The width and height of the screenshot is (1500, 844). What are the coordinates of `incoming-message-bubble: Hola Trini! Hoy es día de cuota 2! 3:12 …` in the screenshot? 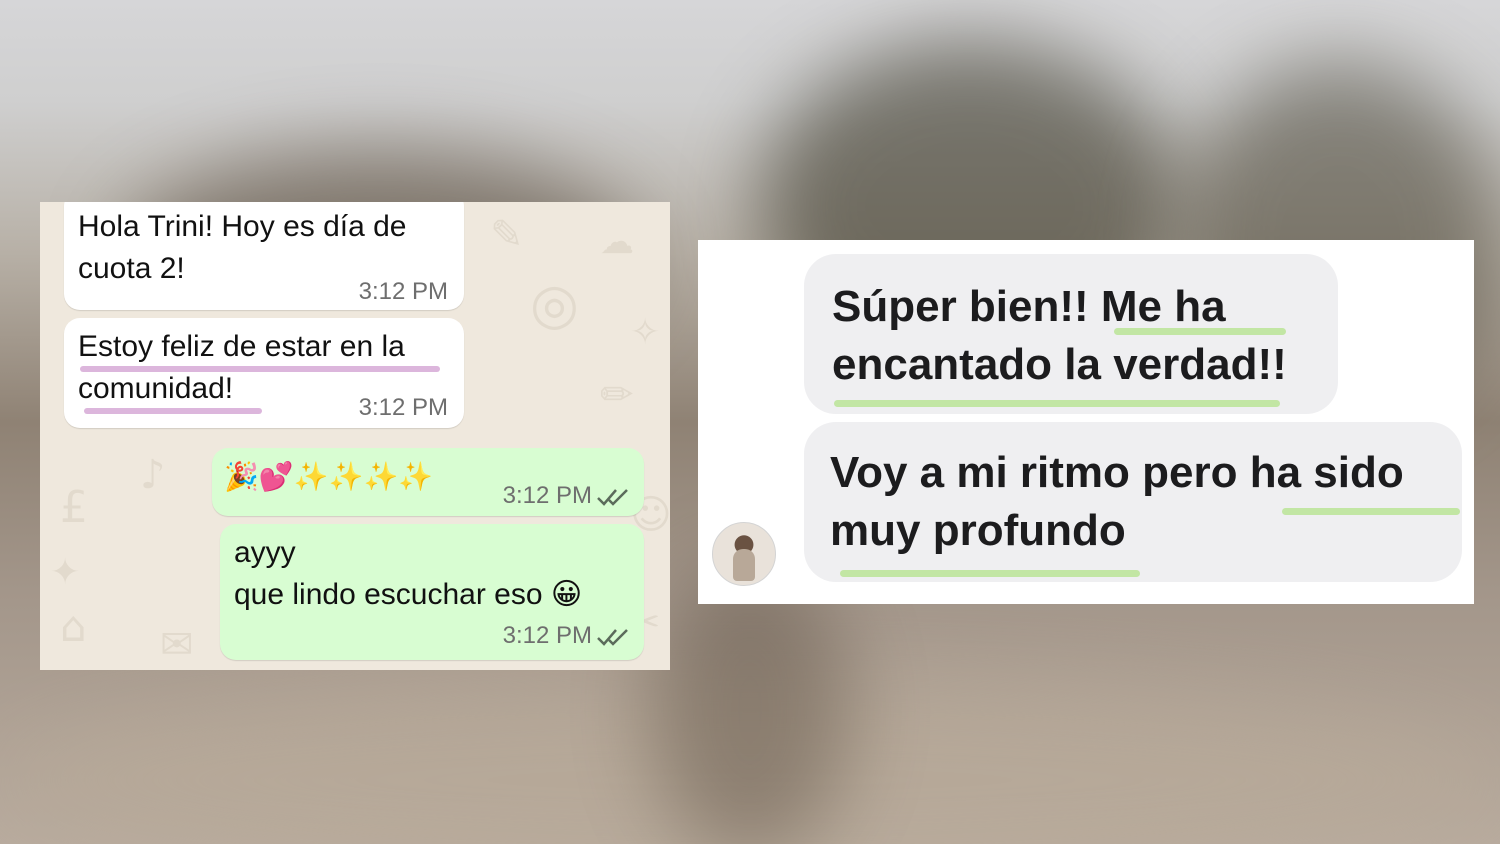 It's located at (264, 256).